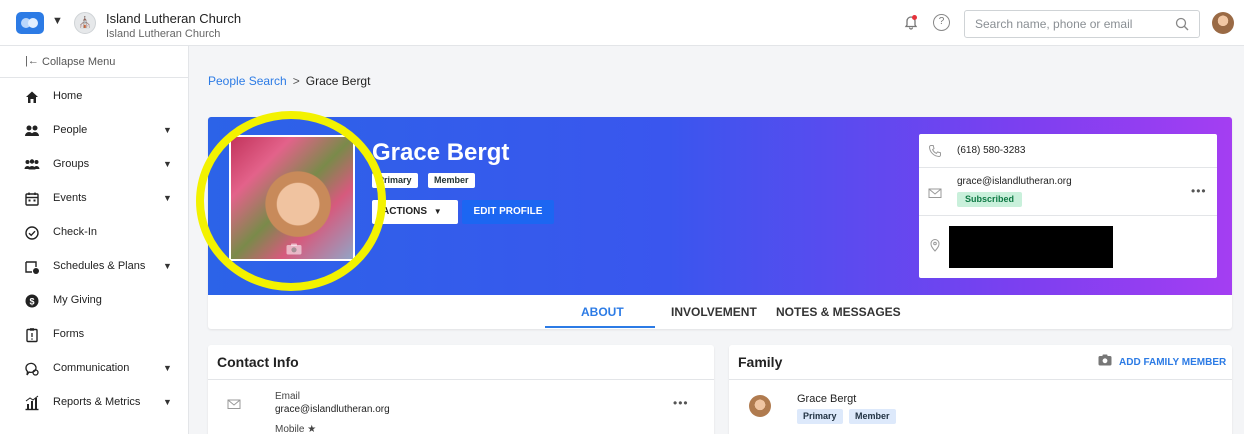 The image size is (1244, 434). What do you see at coordinates (1105, 360) in the screenshot?
I see `camera-icon` at bounding box center [1105, 360].